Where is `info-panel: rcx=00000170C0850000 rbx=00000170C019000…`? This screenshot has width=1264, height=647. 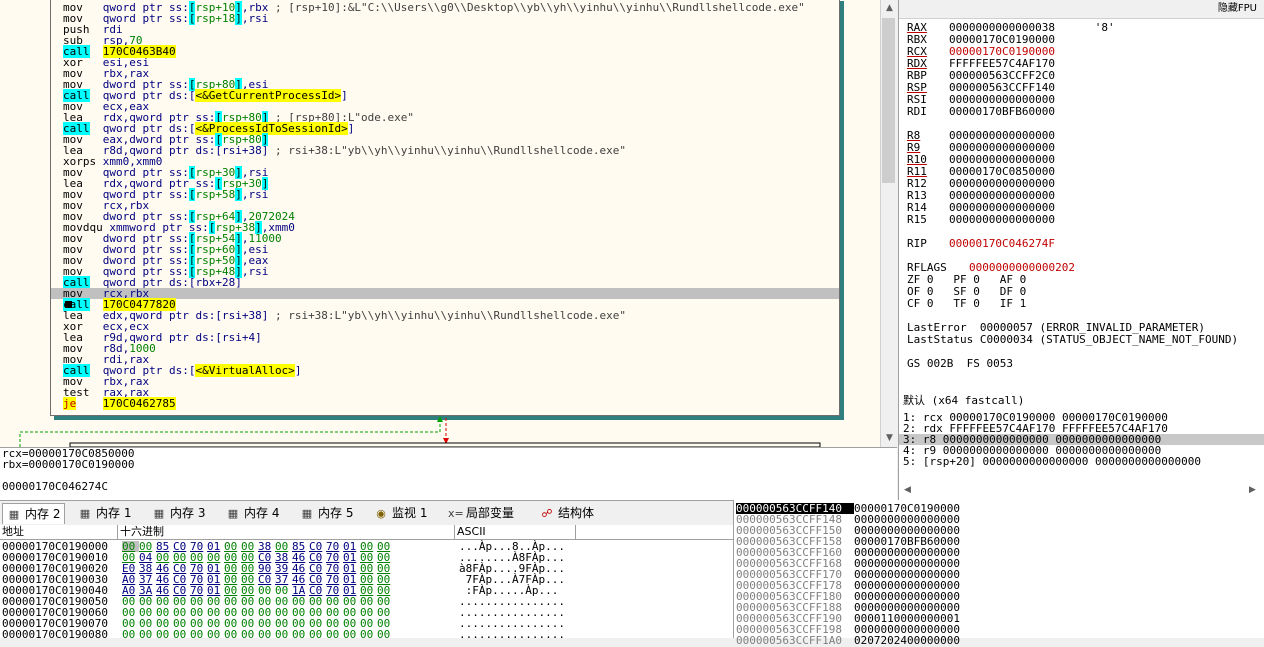 info-panel: rcx=00000170C0850000 rbx=00000170C019000… is located at coordinates (448, 473).